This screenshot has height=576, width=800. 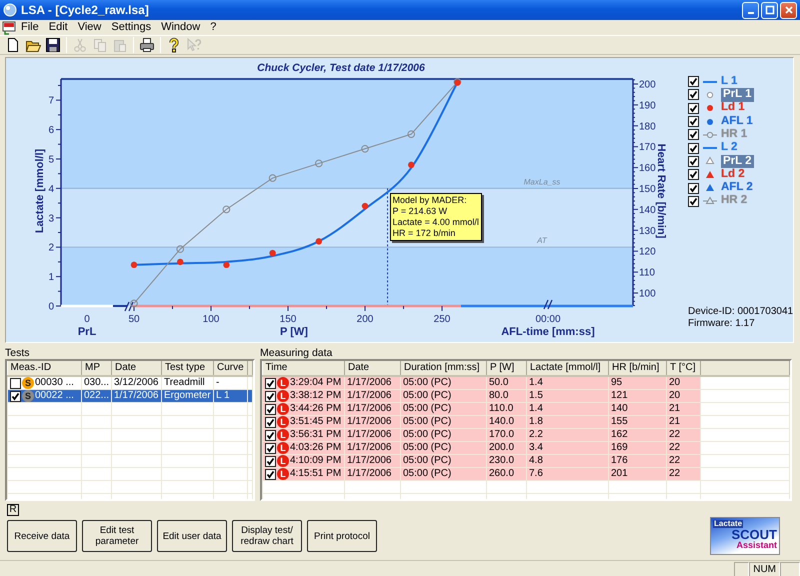 What do you see at coordinates (231, 368) in the screenshot?
I see `column-header: Curve` at bounding box center [231, 368].